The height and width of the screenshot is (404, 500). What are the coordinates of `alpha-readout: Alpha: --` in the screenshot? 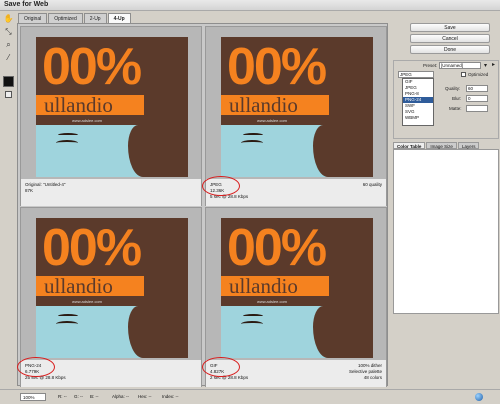 It's located at (121, 396).